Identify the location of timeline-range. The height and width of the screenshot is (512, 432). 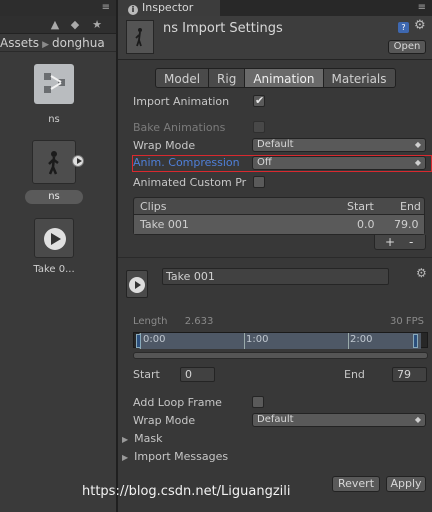
(280, 341).